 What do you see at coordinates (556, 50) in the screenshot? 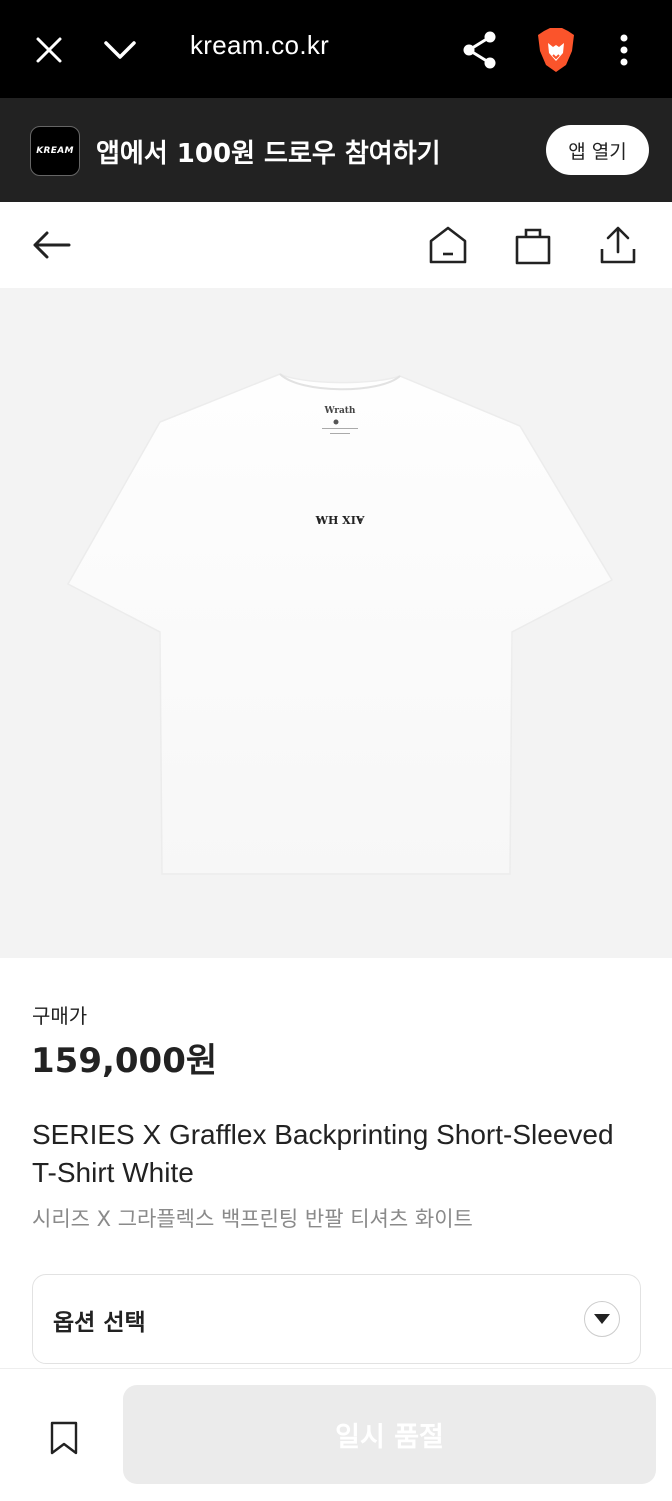
I see `brave-lion-icon` at bounding box center [556, 50].